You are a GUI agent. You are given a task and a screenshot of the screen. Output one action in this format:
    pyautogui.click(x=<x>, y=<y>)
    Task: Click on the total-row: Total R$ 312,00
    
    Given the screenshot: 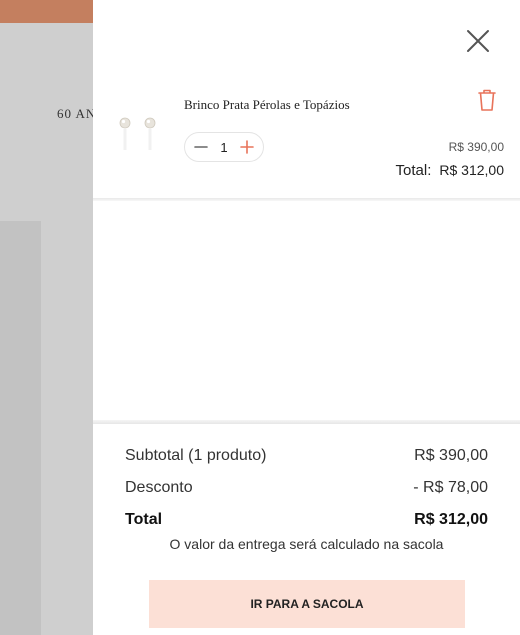 What is the action you would take?
    pyautogui.click(x=306, y=520)
    